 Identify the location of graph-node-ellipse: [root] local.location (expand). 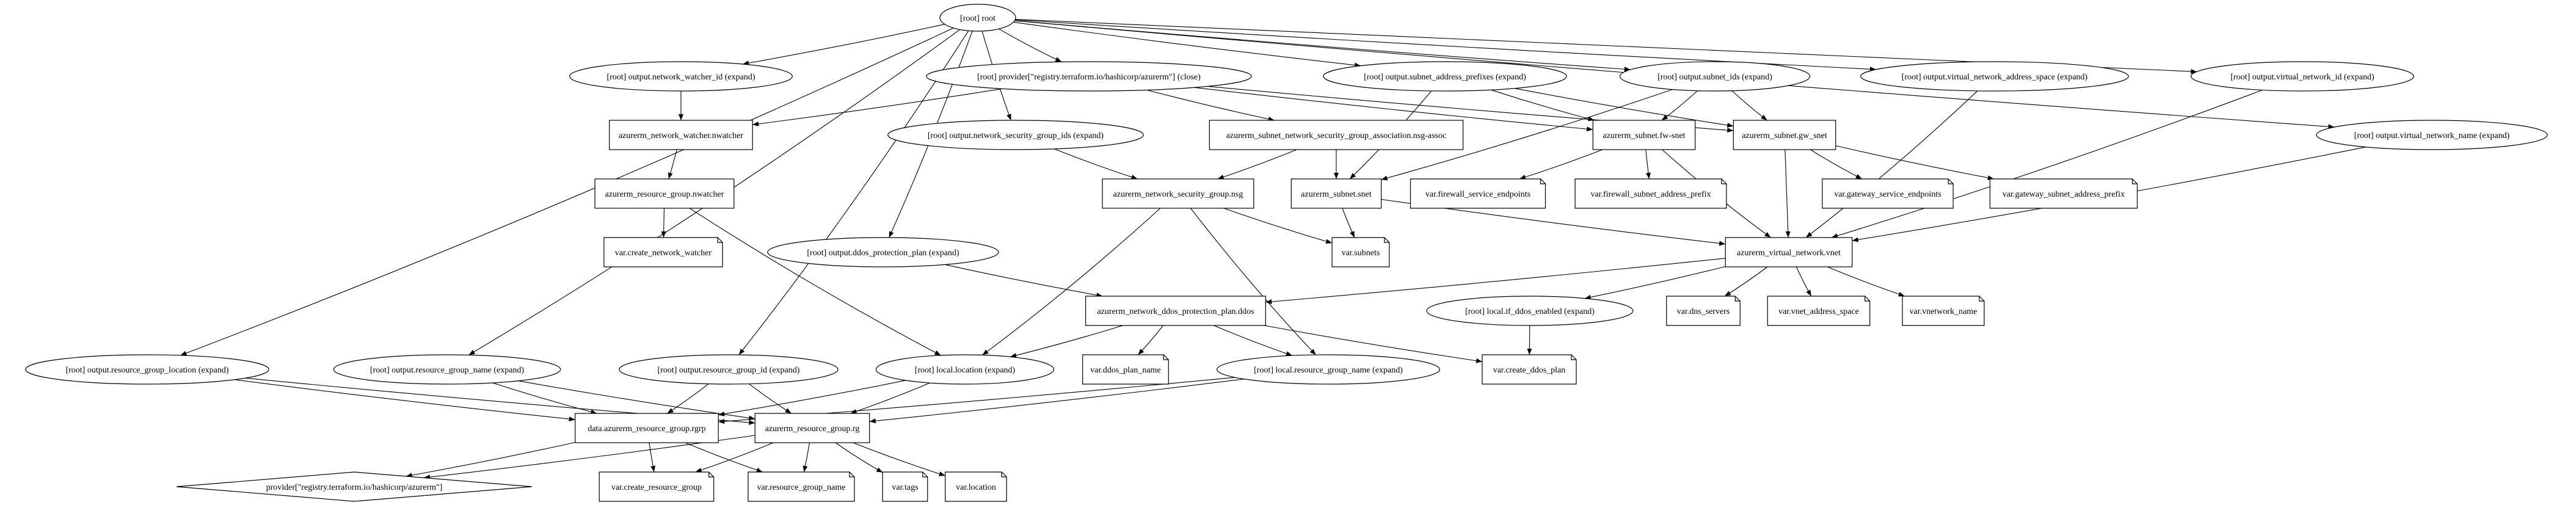
(965, 369).